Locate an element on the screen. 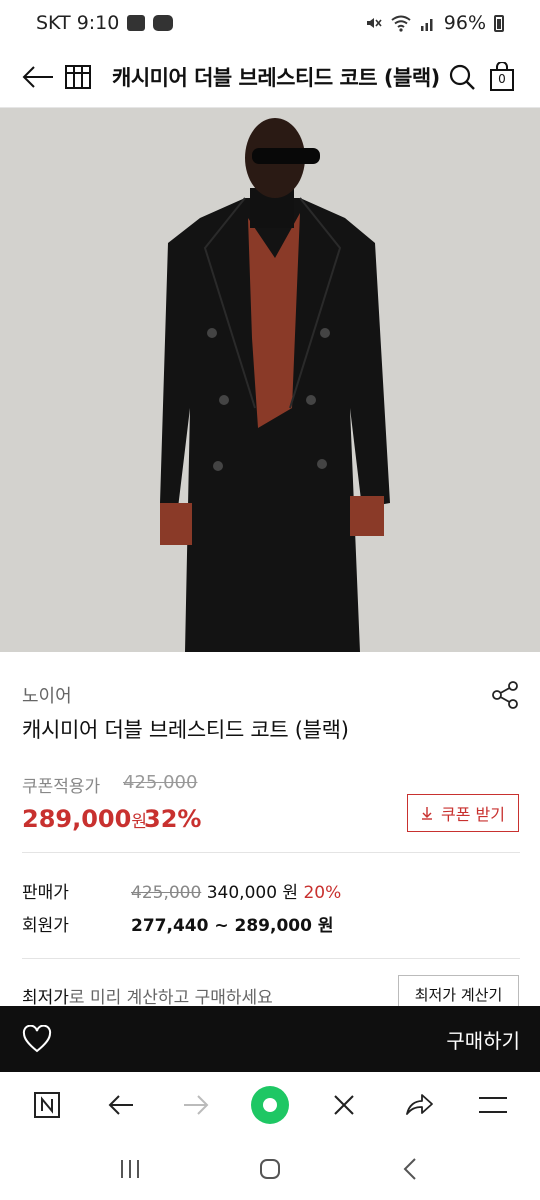  system-navigation is located at coordinates (270, 1169).